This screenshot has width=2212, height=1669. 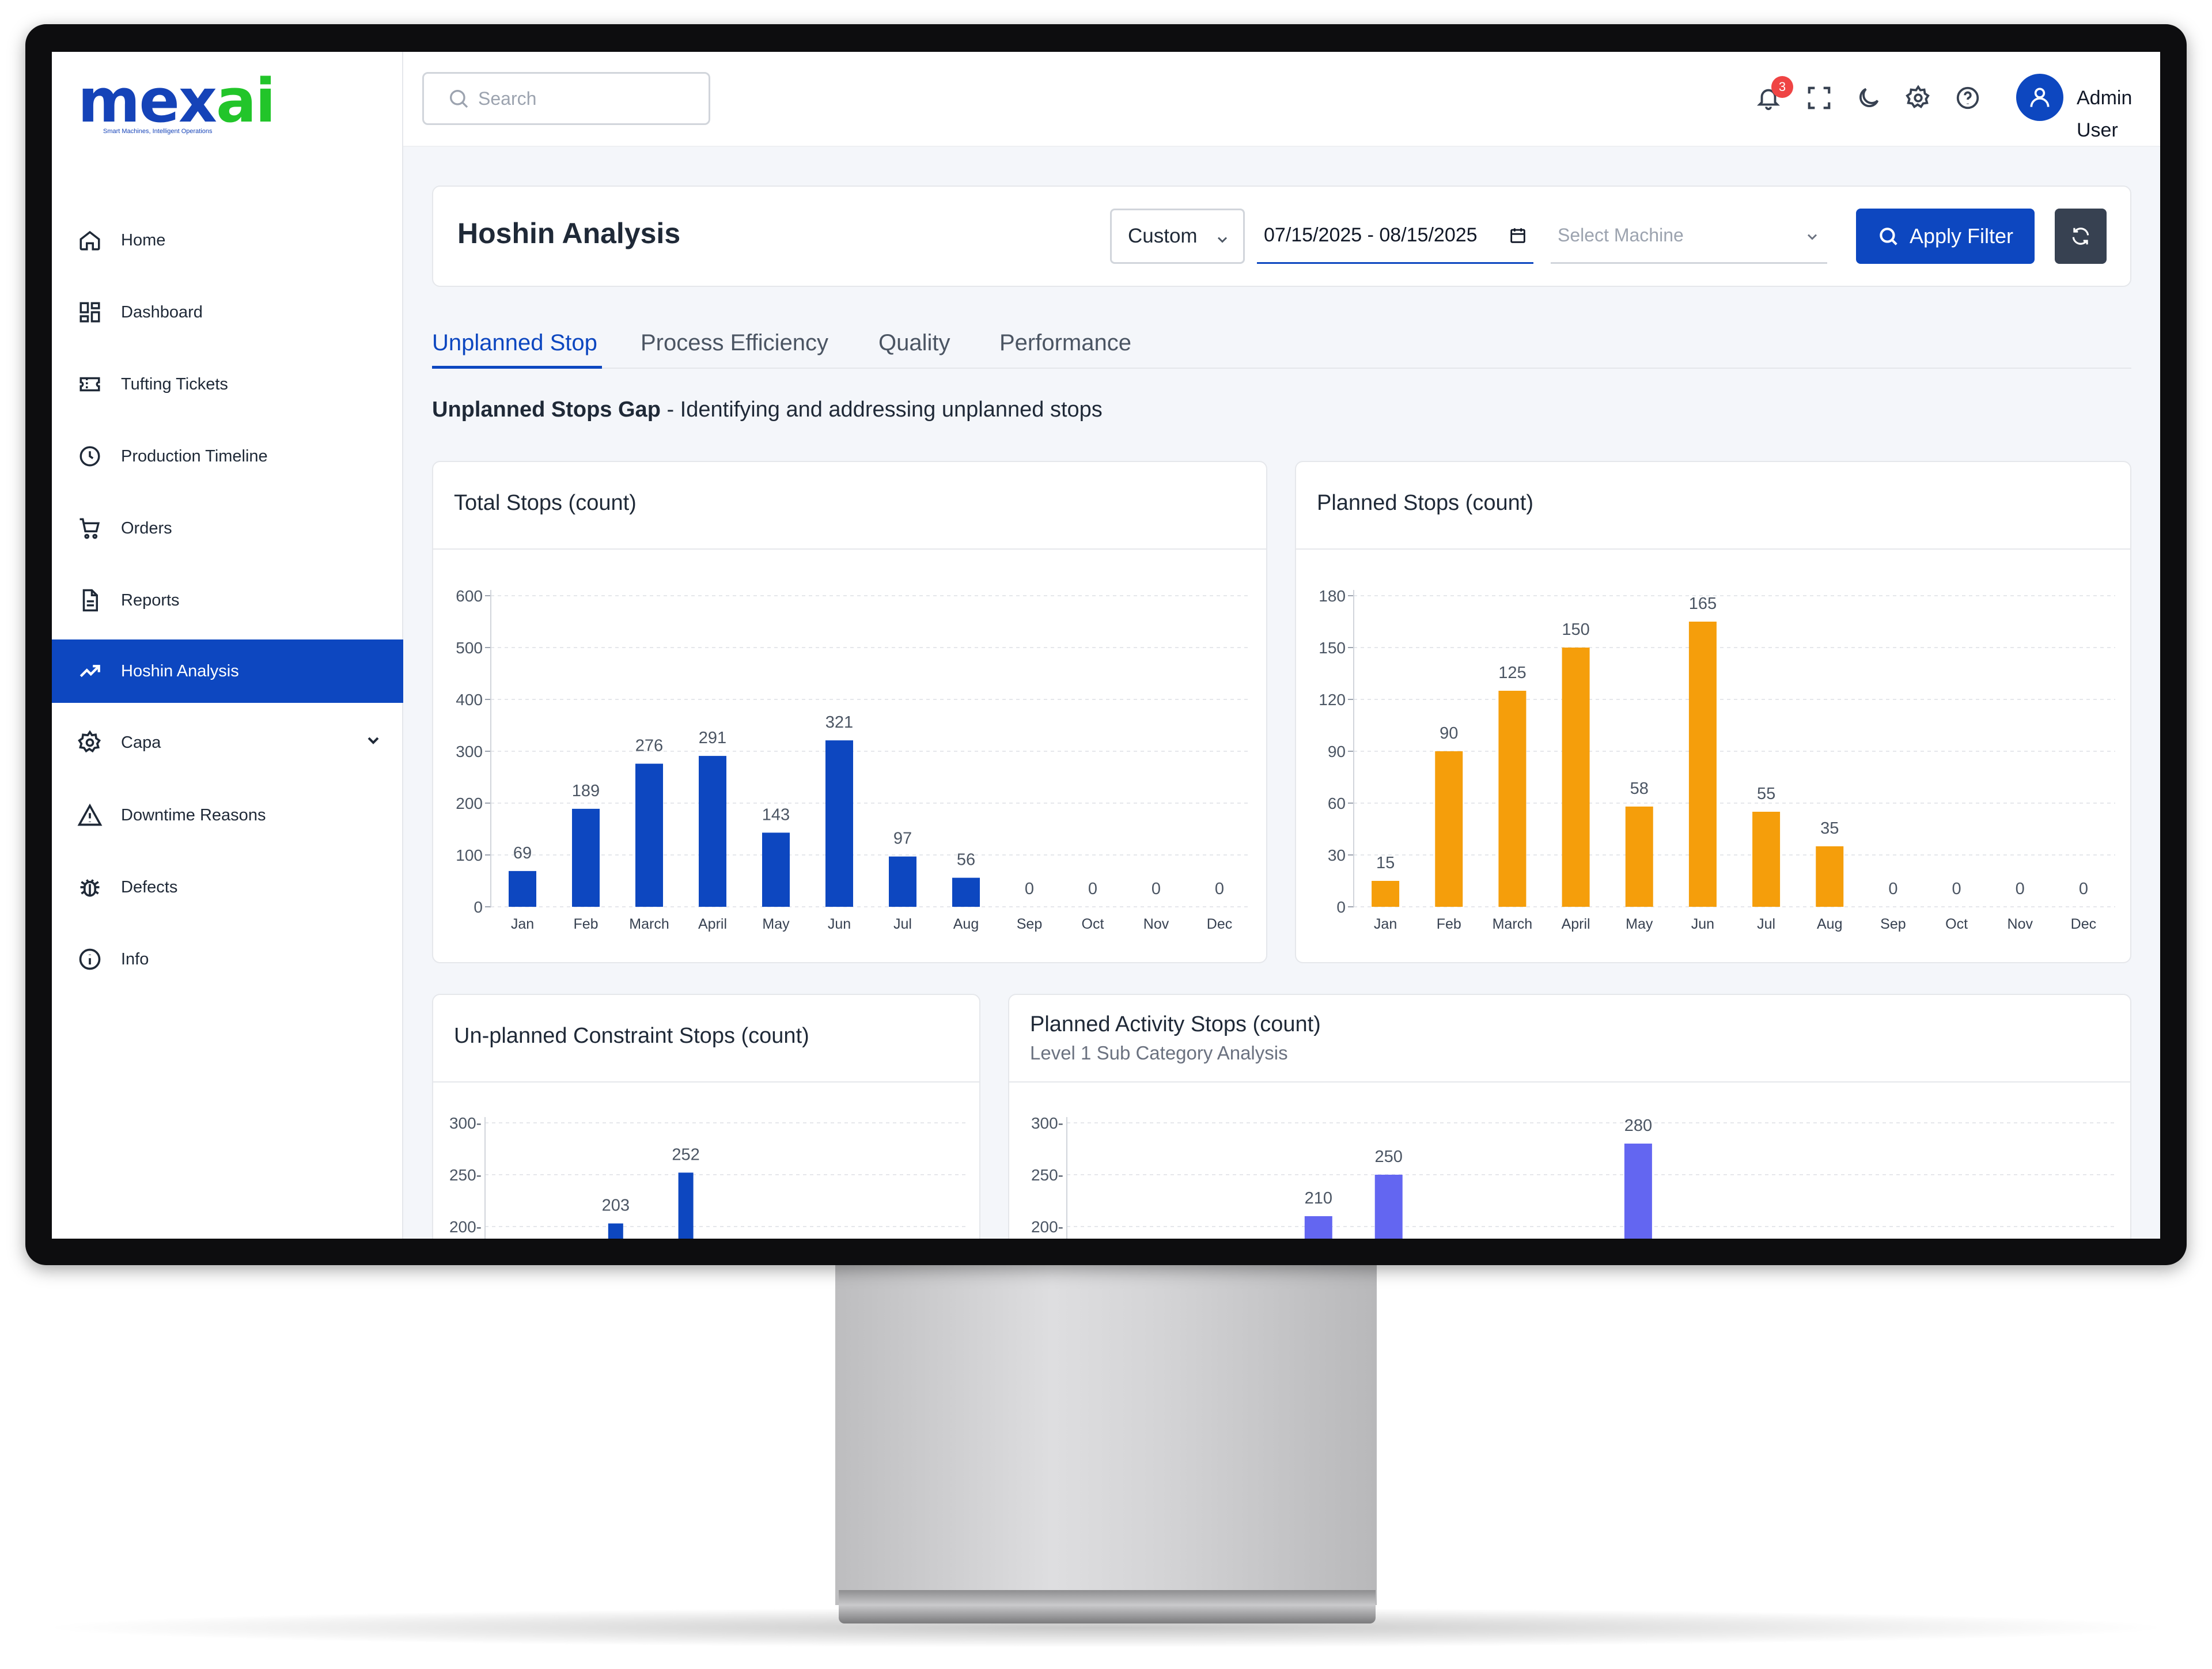 I want to click on y-tick-label: 90, so click(x=1337, y=751).